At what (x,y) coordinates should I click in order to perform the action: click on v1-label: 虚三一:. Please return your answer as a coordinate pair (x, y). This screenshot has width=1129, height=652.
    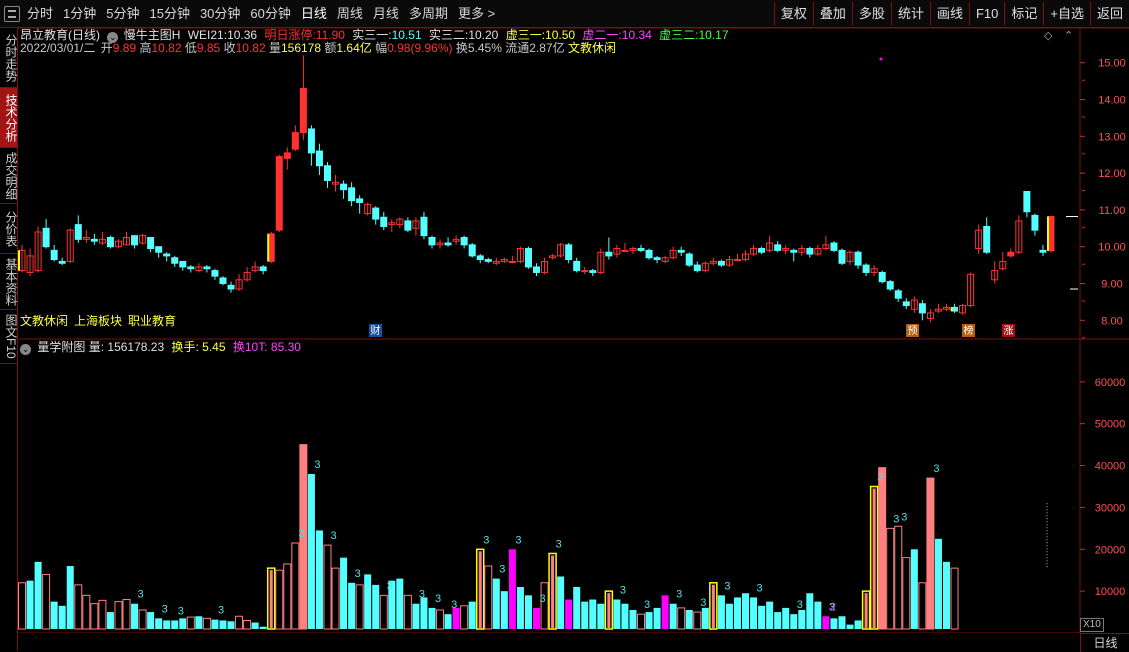
    Looking at the image, I should click on (525, 35).